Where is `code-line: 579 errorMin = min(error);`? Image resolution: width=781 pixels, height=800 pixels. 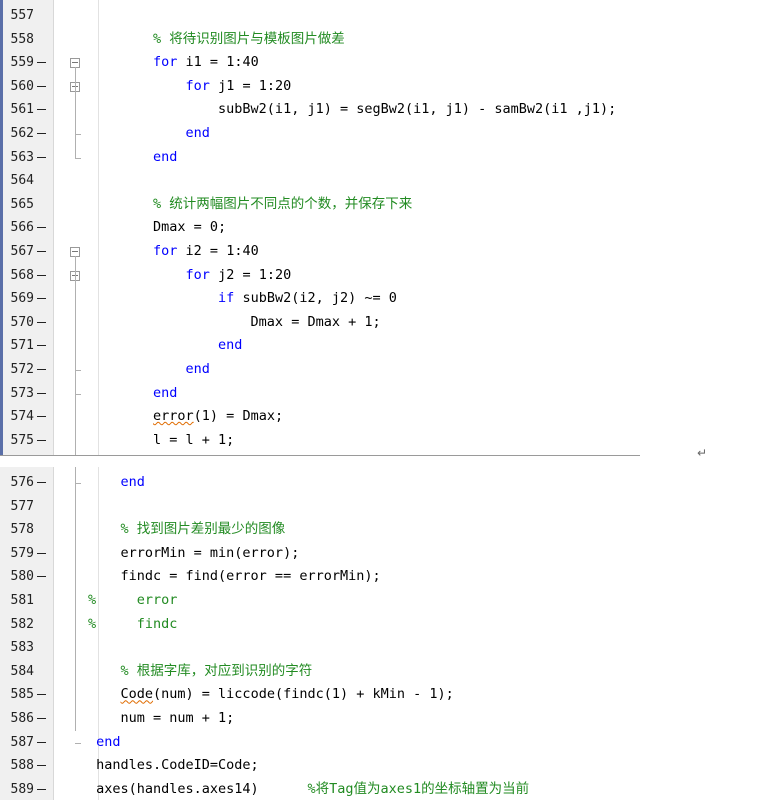 code-line: 579 errorMin = min(error); is located at coordinates (390, 554).